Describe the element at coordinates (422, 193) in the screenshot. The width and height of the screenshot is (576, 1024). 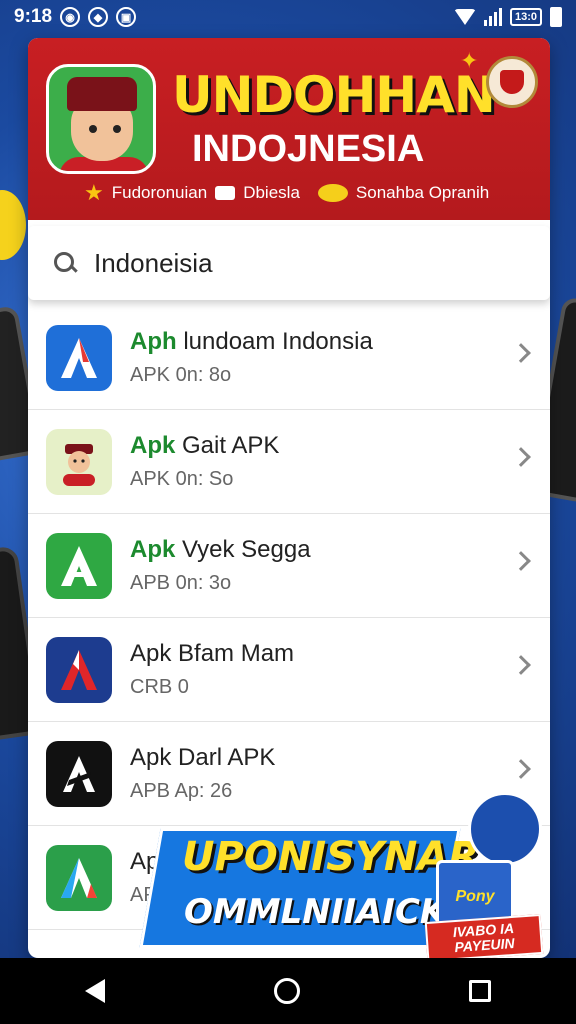
I see `header-link-3: Sonahba Opranih` at that location.